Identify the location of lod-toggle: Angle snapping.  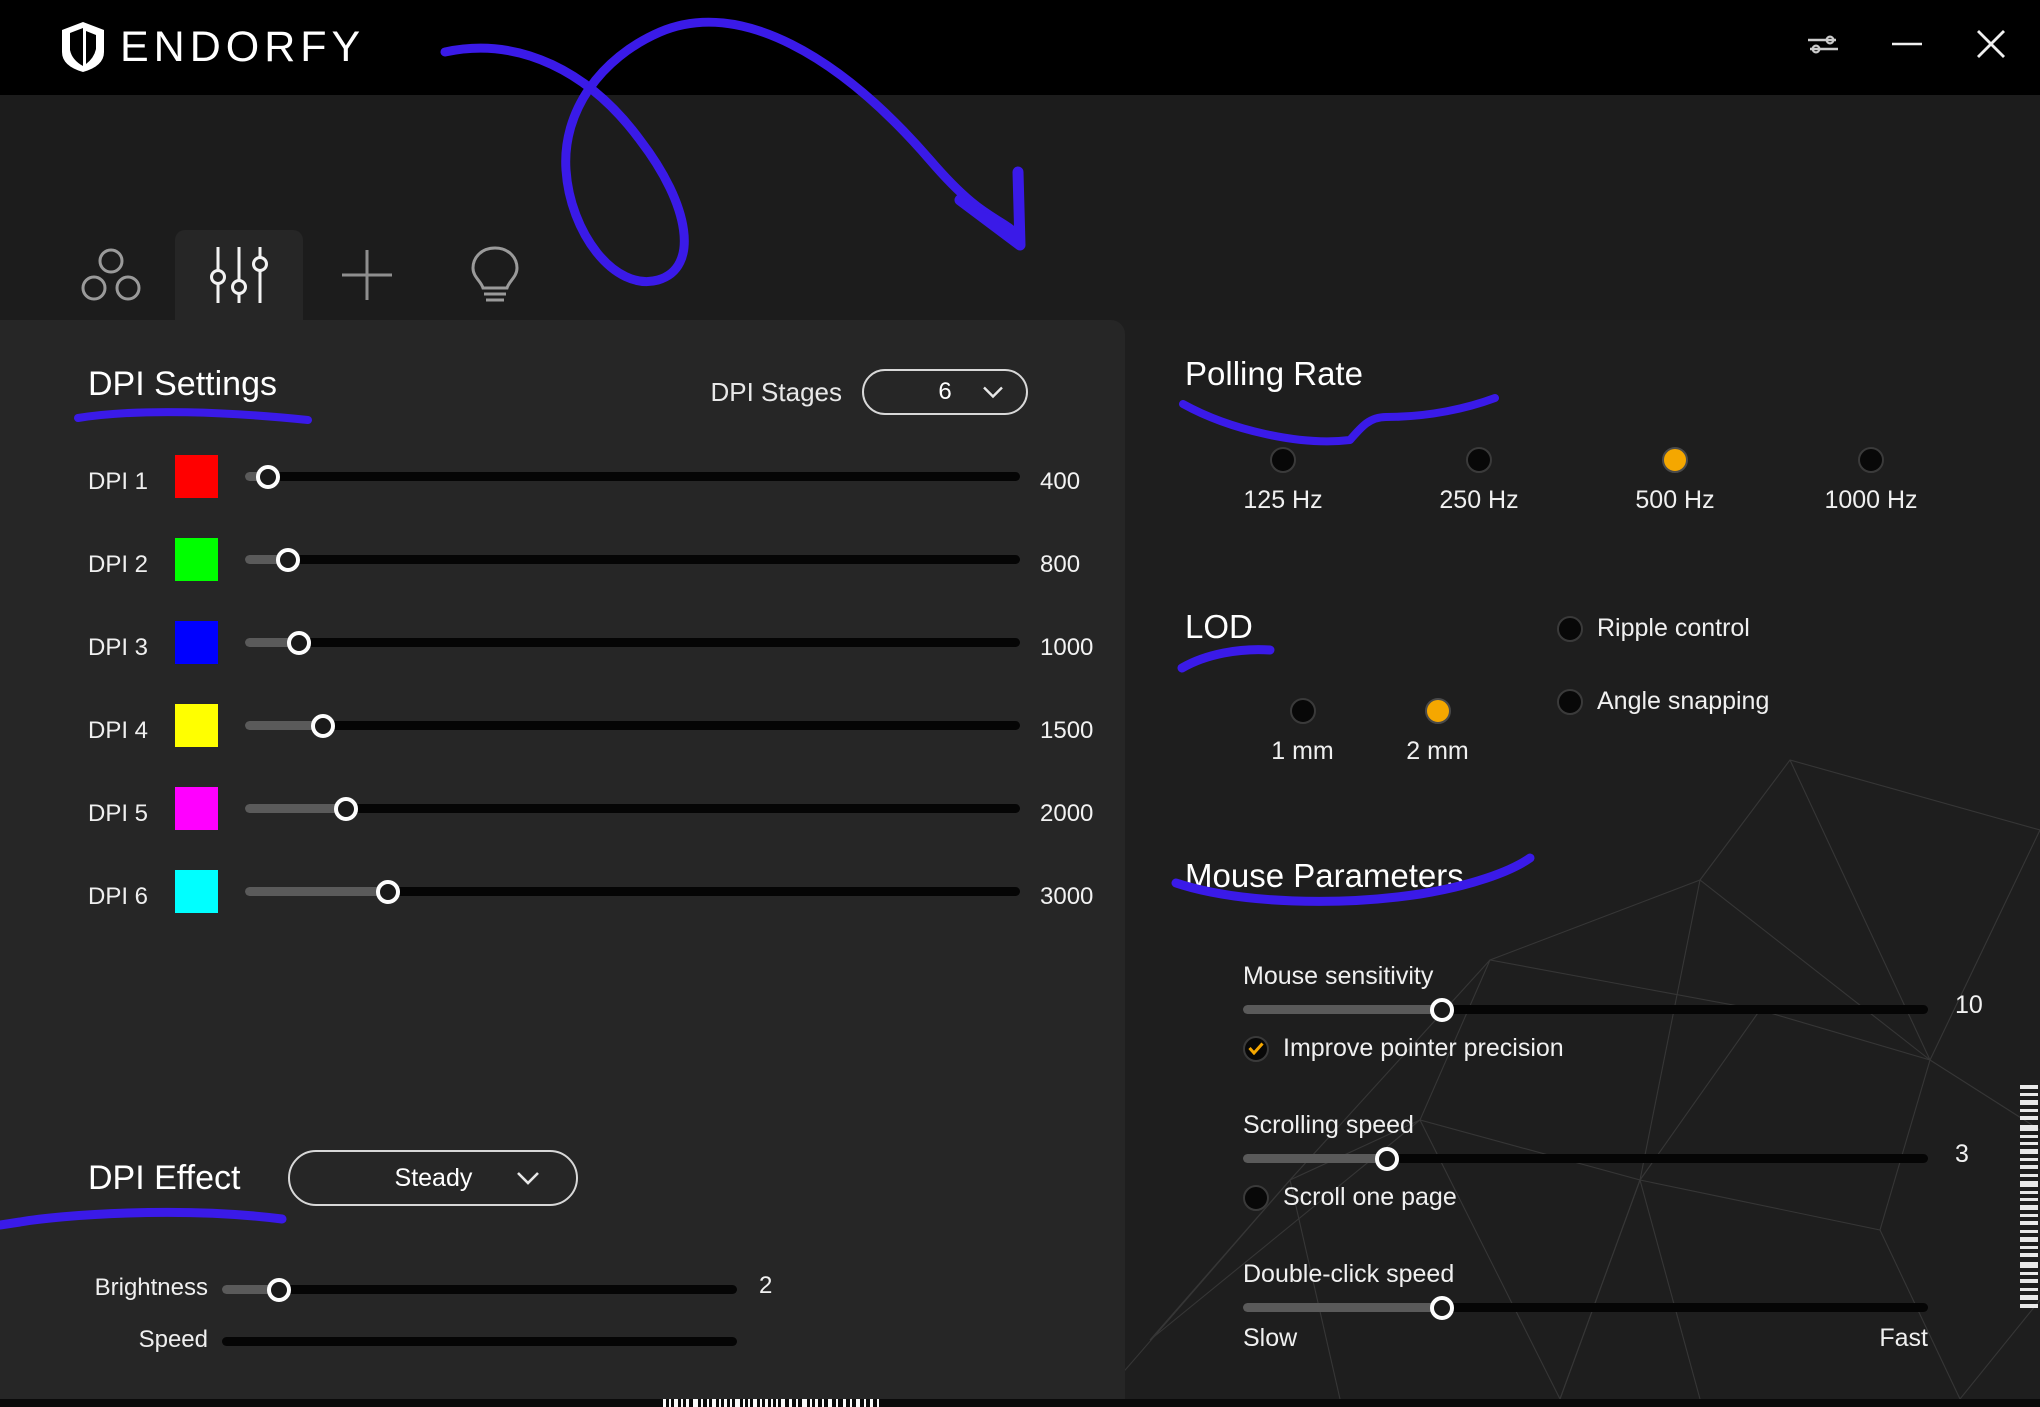
(1767, 701).